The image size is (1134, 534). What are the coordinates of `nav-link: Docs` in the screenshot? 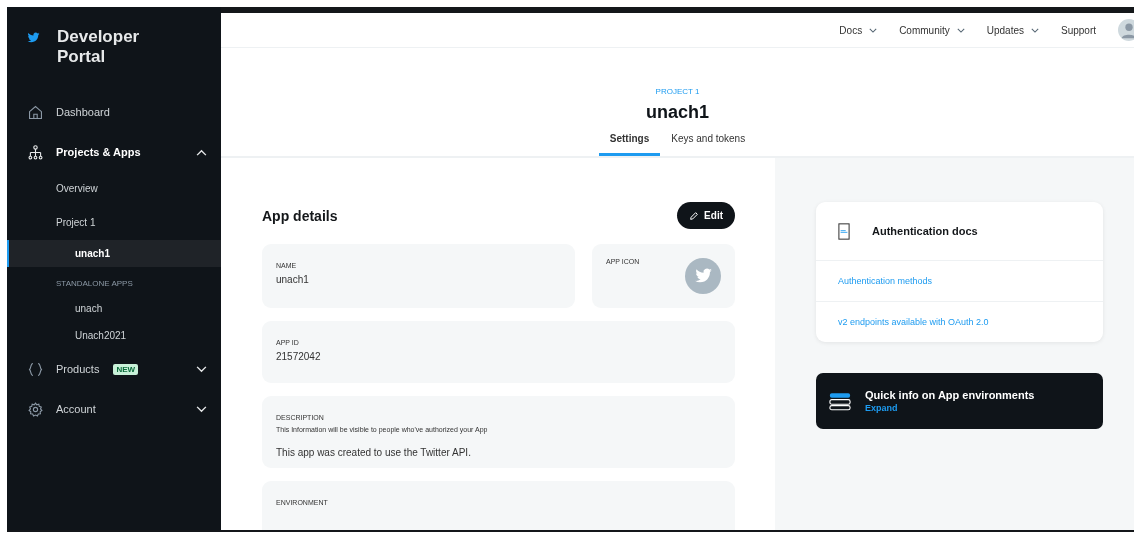 It's located at (858, 30).